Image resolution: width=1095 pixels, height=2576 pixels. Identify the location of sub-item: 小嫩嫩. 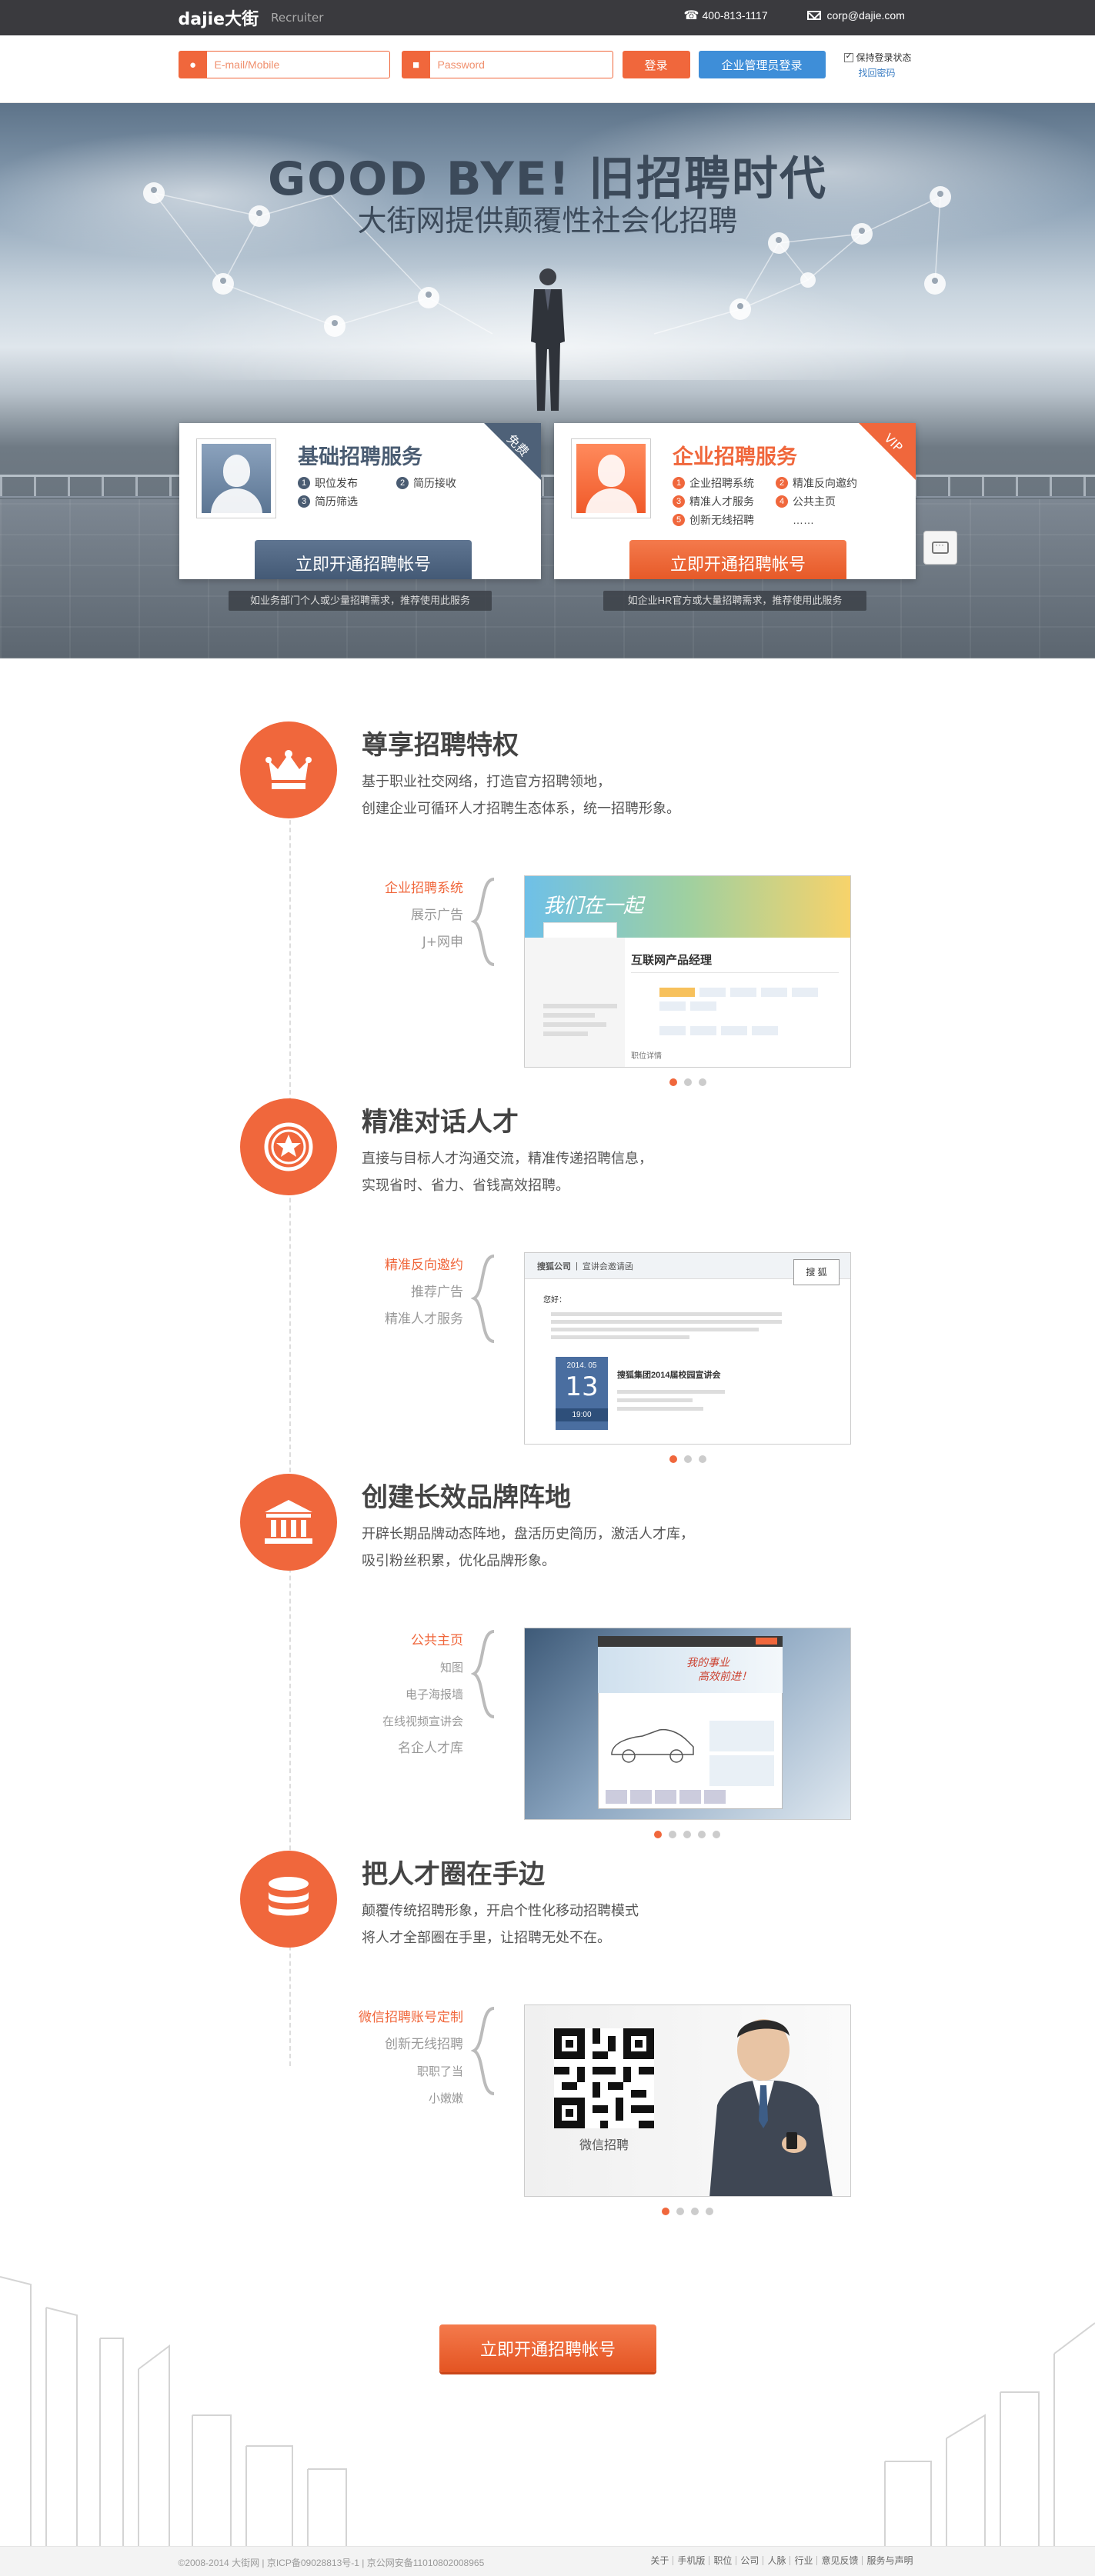
(386, 2098).